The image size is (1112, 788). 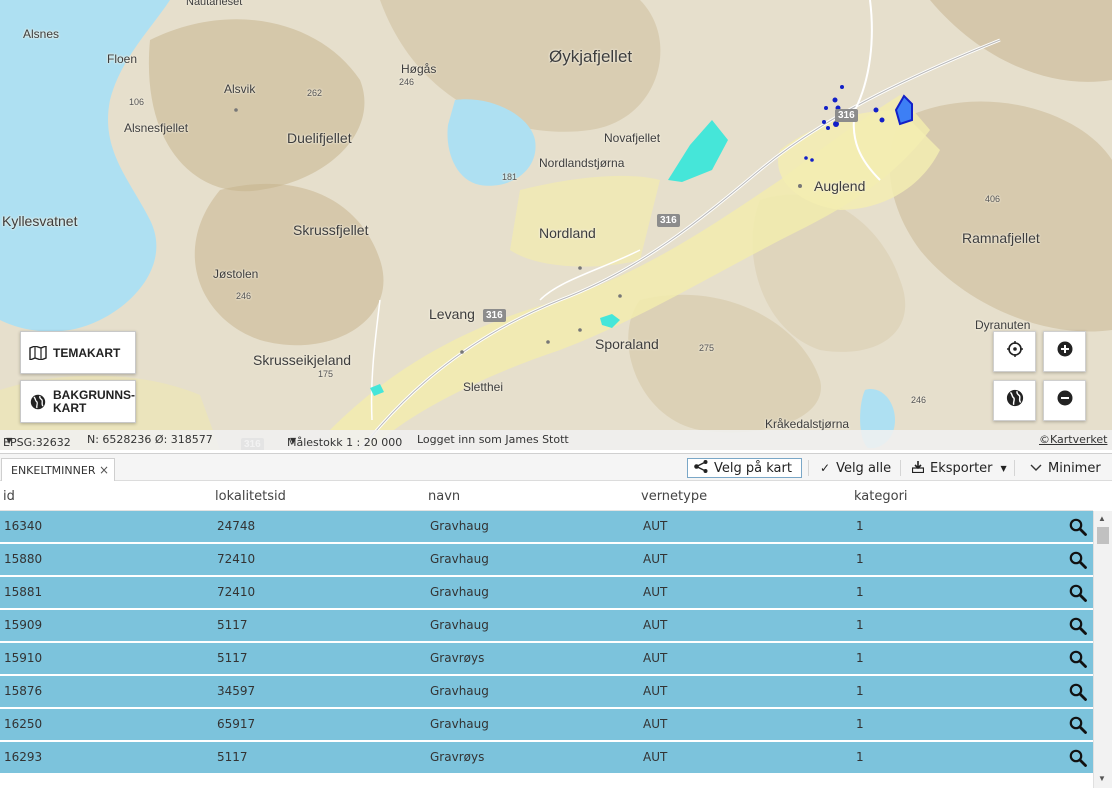 What do you see at coordinates (23, 625) in the screenshot?
I see `cell-id: 15909` at bounding box center [23, 625].